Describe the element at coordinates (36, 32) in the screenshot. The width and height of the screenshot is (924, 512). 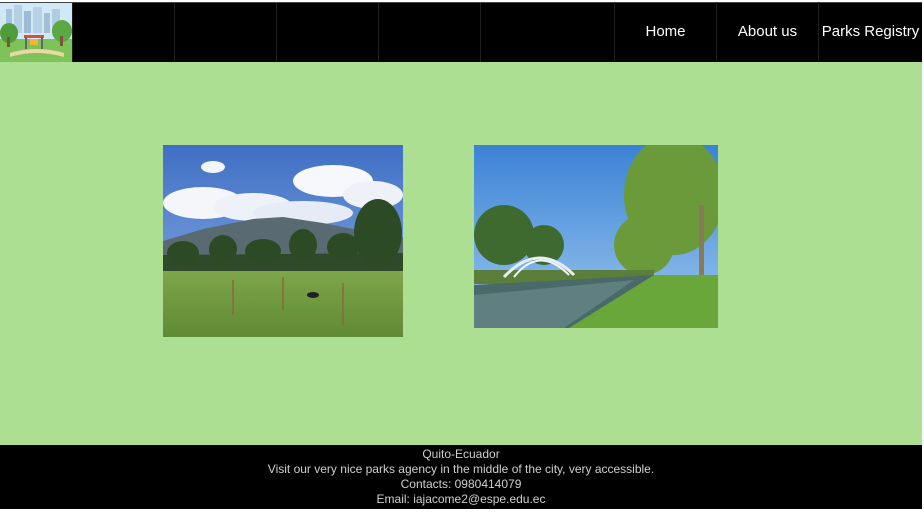
I see `park-logo` at that location.